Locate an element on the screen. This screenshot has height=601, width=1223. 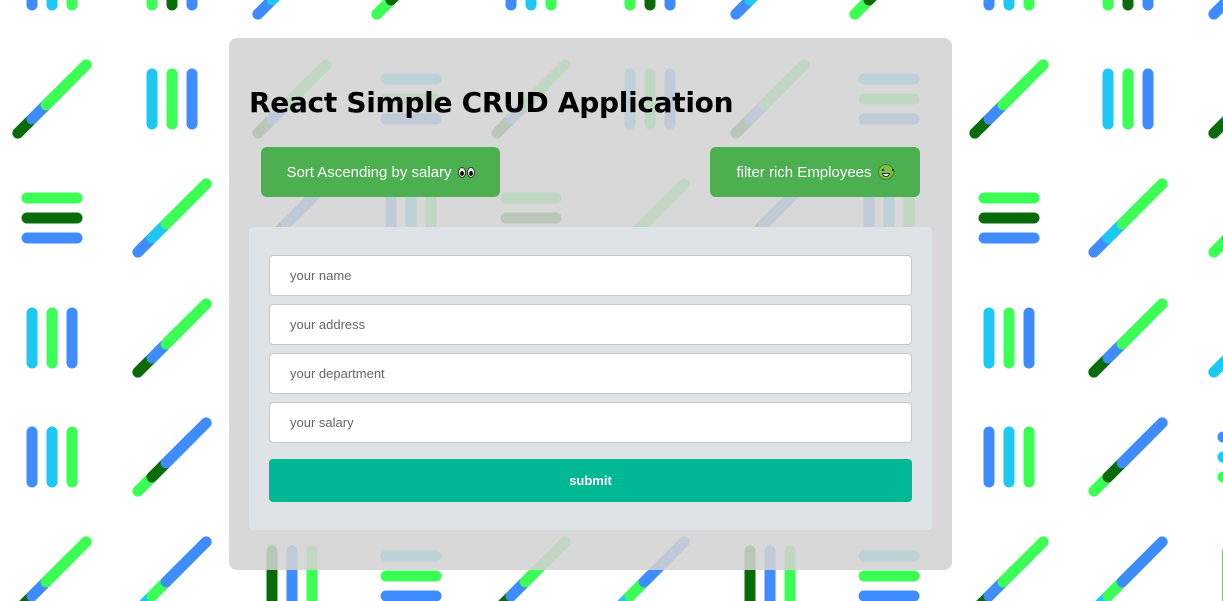
filter-button-label: filter rich Employees is located at coordinates (804, 172).